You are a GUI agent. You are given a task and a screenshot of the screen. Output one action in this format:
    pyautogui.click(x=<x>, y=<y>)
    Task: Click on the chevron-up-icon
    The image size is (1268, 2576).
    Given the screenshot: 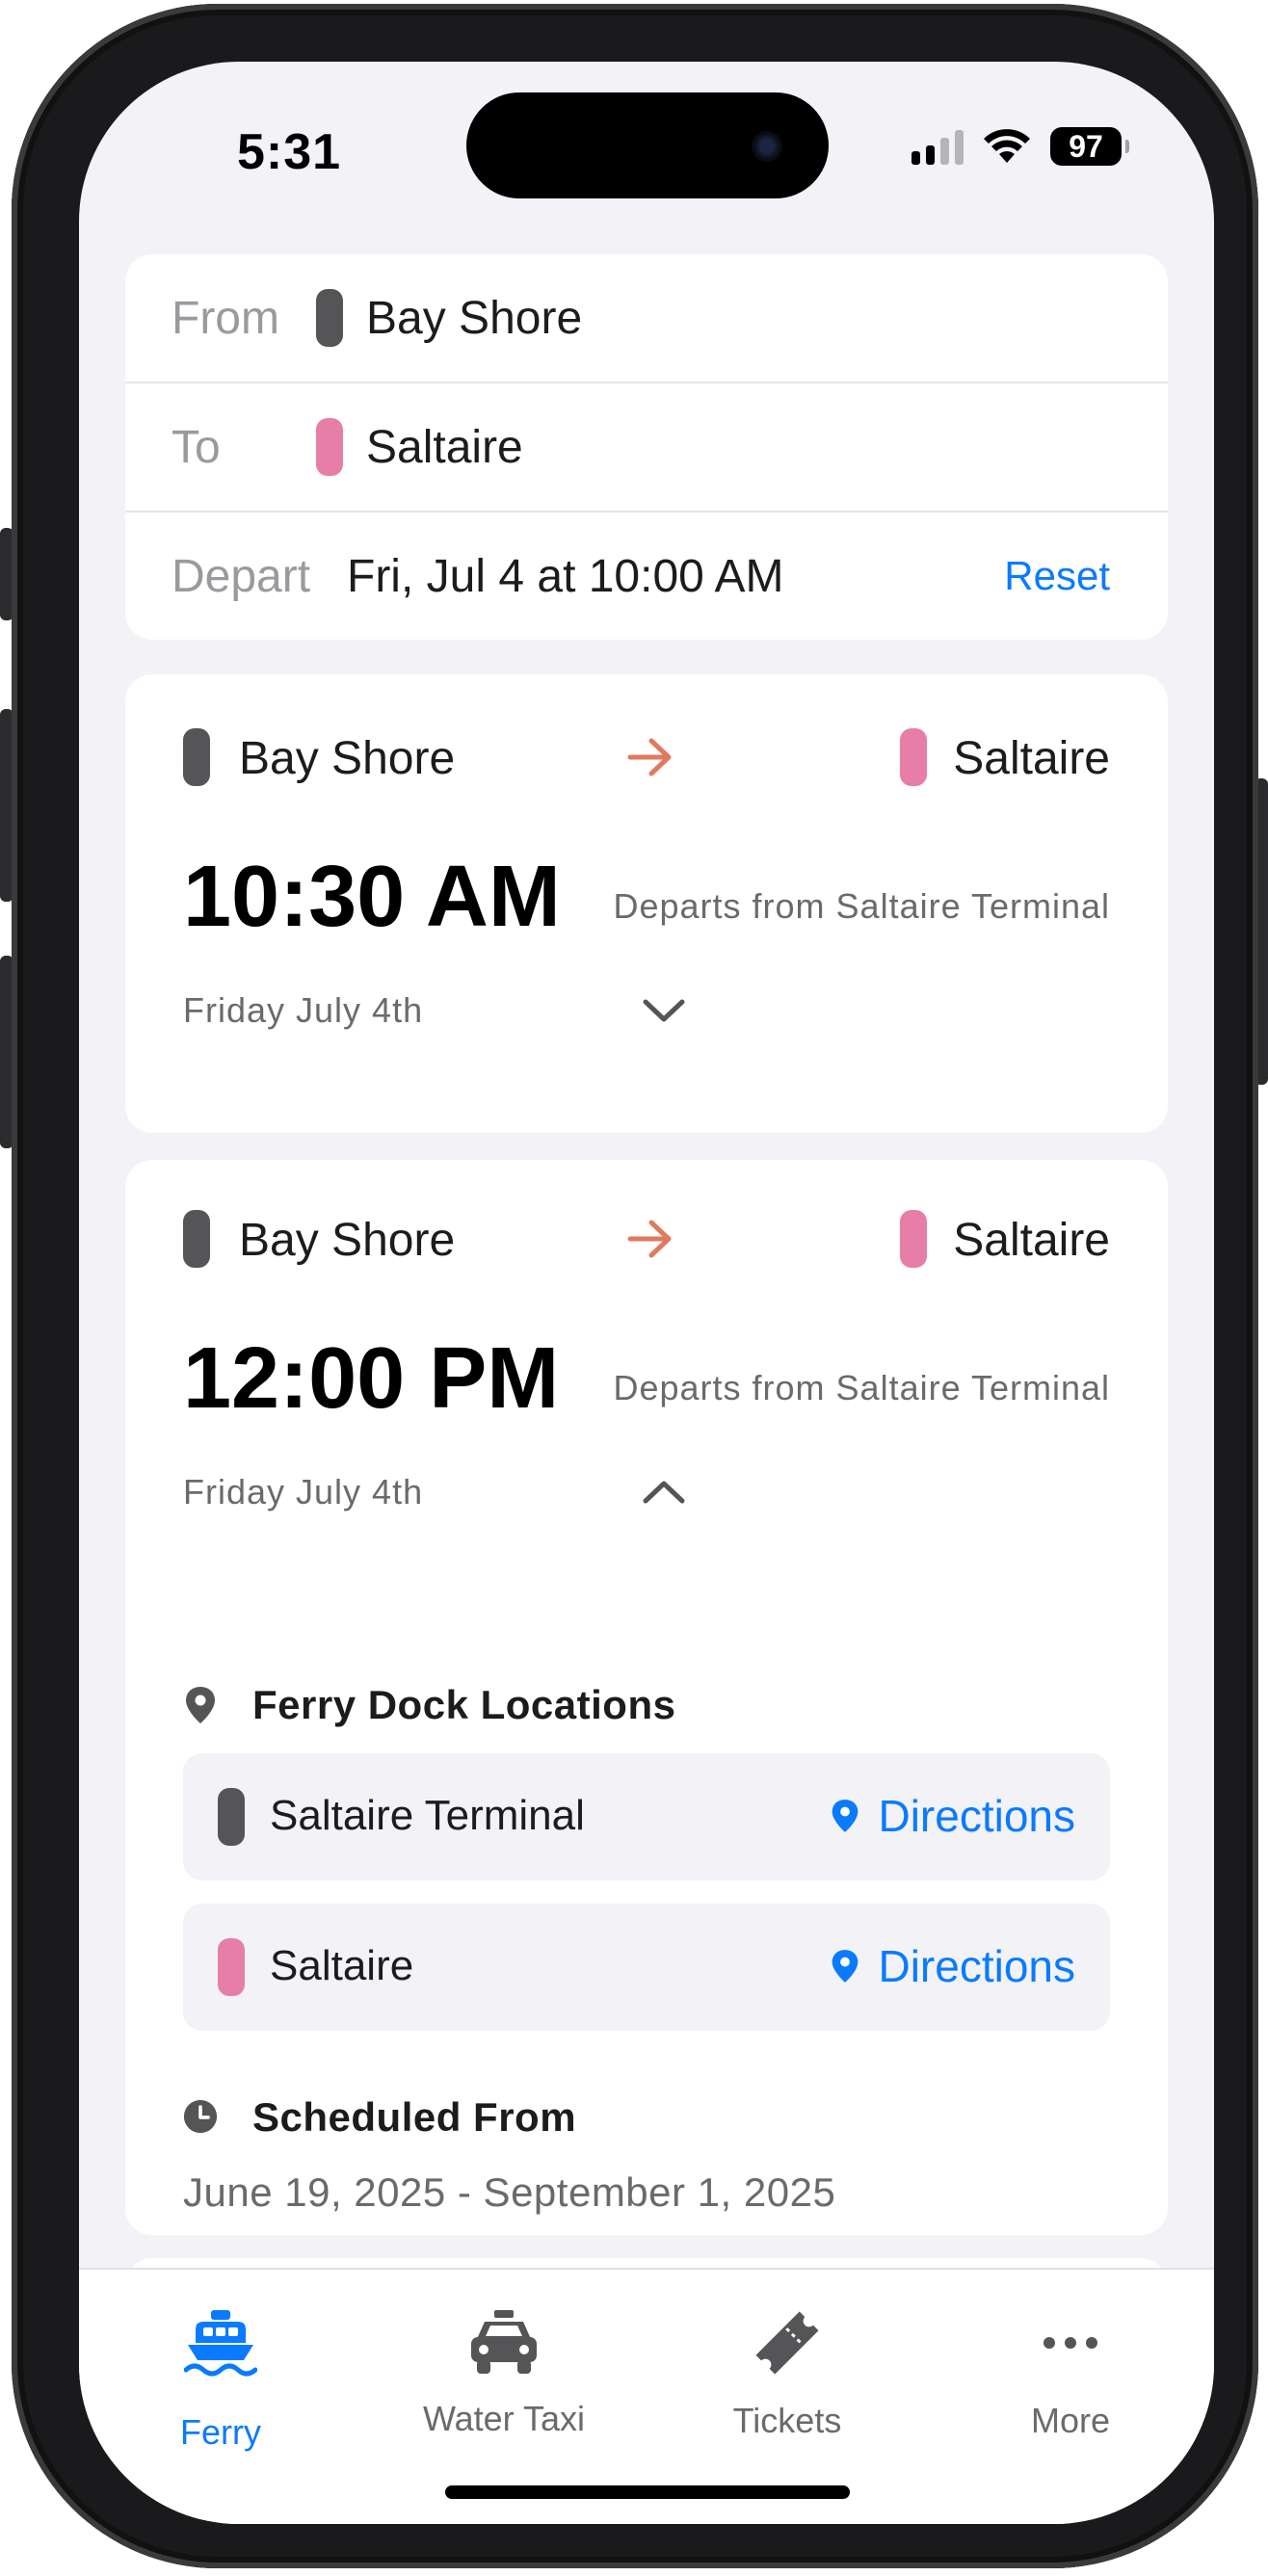 What is the action you would take?
    pyautogui.click(x=664, y=1493)
    